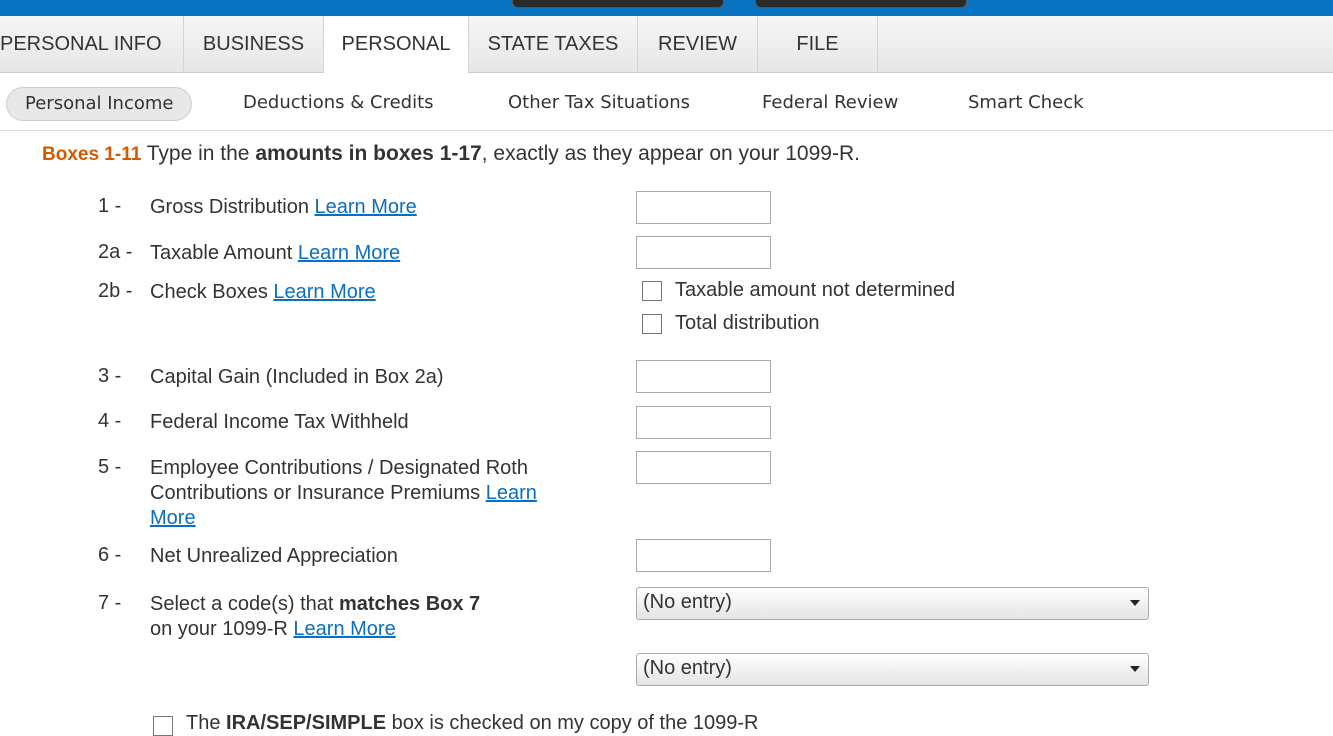 Image resolution: width=1333 pixels, height=736 pixels. What do you see at coordinates (232, 207) in the screenshot?
I see `label-text: Gross Distribution` at bounding box center [232, 207].